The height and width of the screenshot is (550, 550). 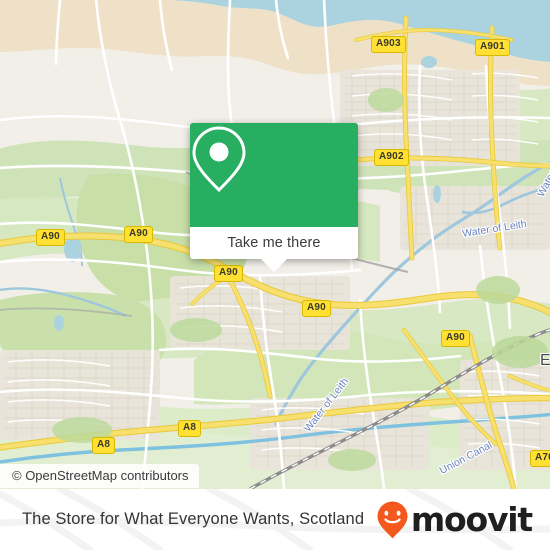 I want to click on road-shield-a90-1: A90, so click(x=50, y=237).